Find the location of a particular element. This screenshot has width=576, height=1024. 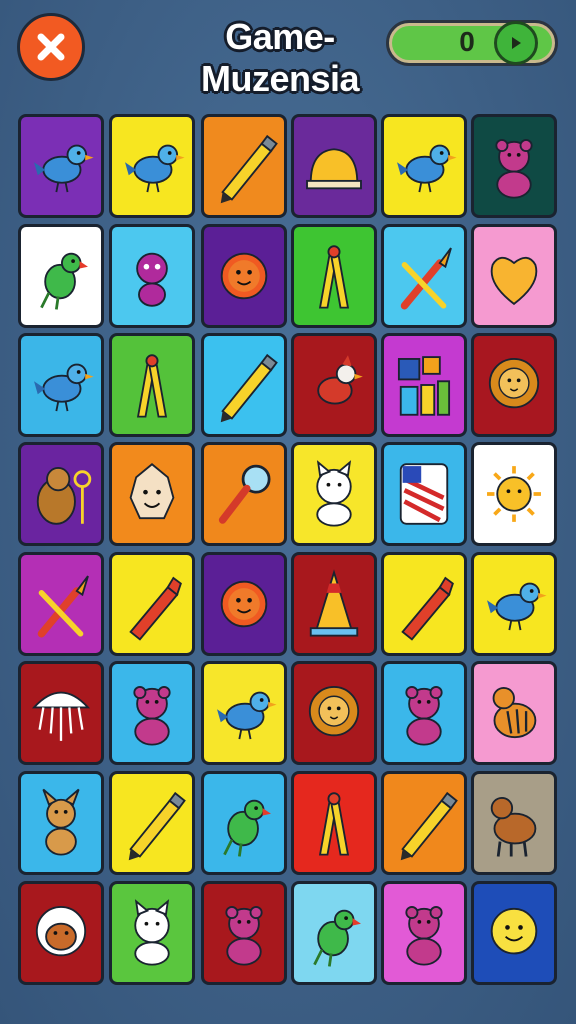

play-icon is located at coordinates (516, 43).